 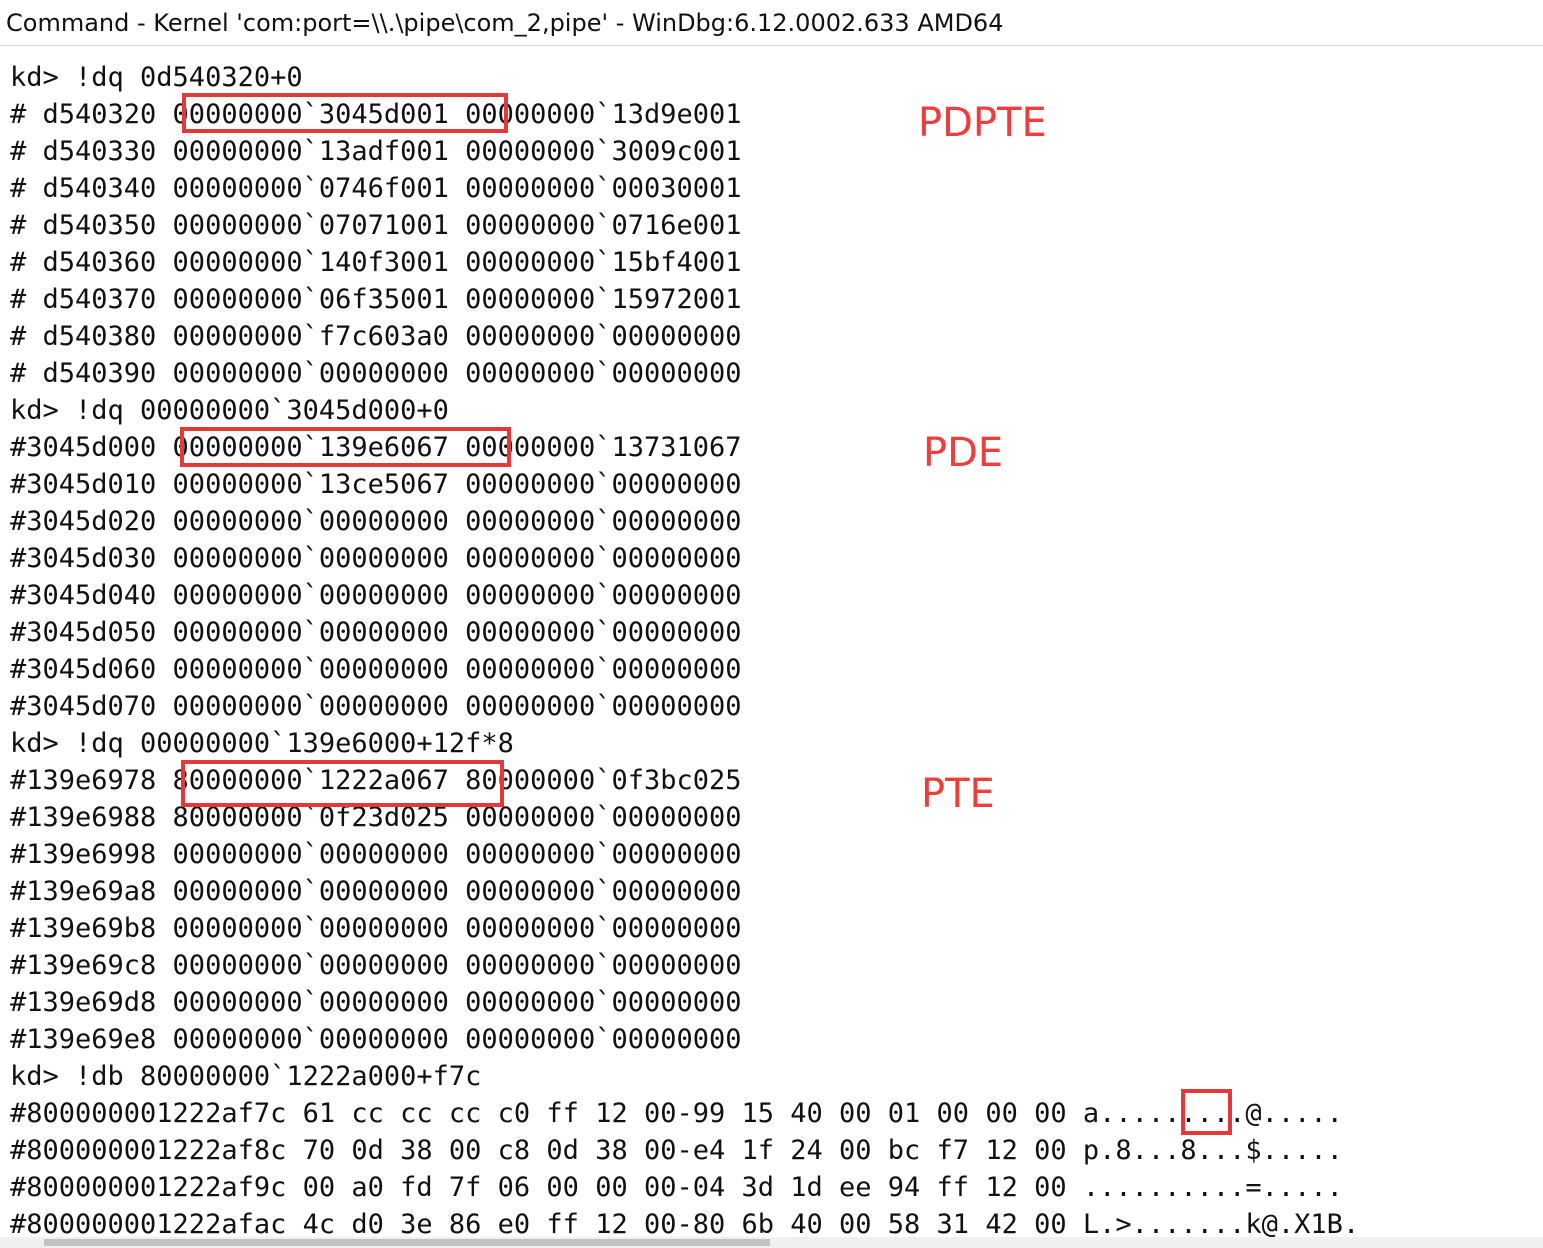 I want to click on command-line: kd> !db 80000000`1222a000+f7c, so click(x=246, y=1076).